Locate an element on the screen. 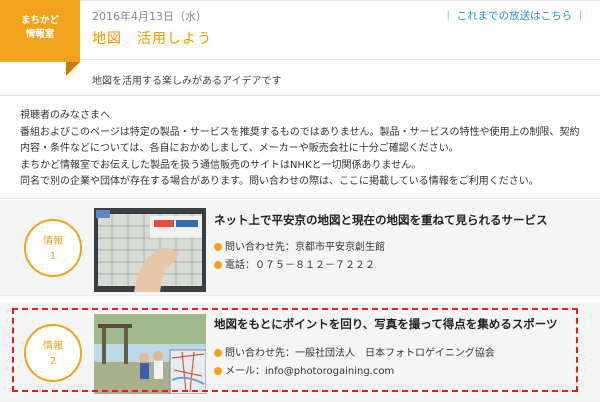  rogaining-photo-image is located at coordinates (150, 354).